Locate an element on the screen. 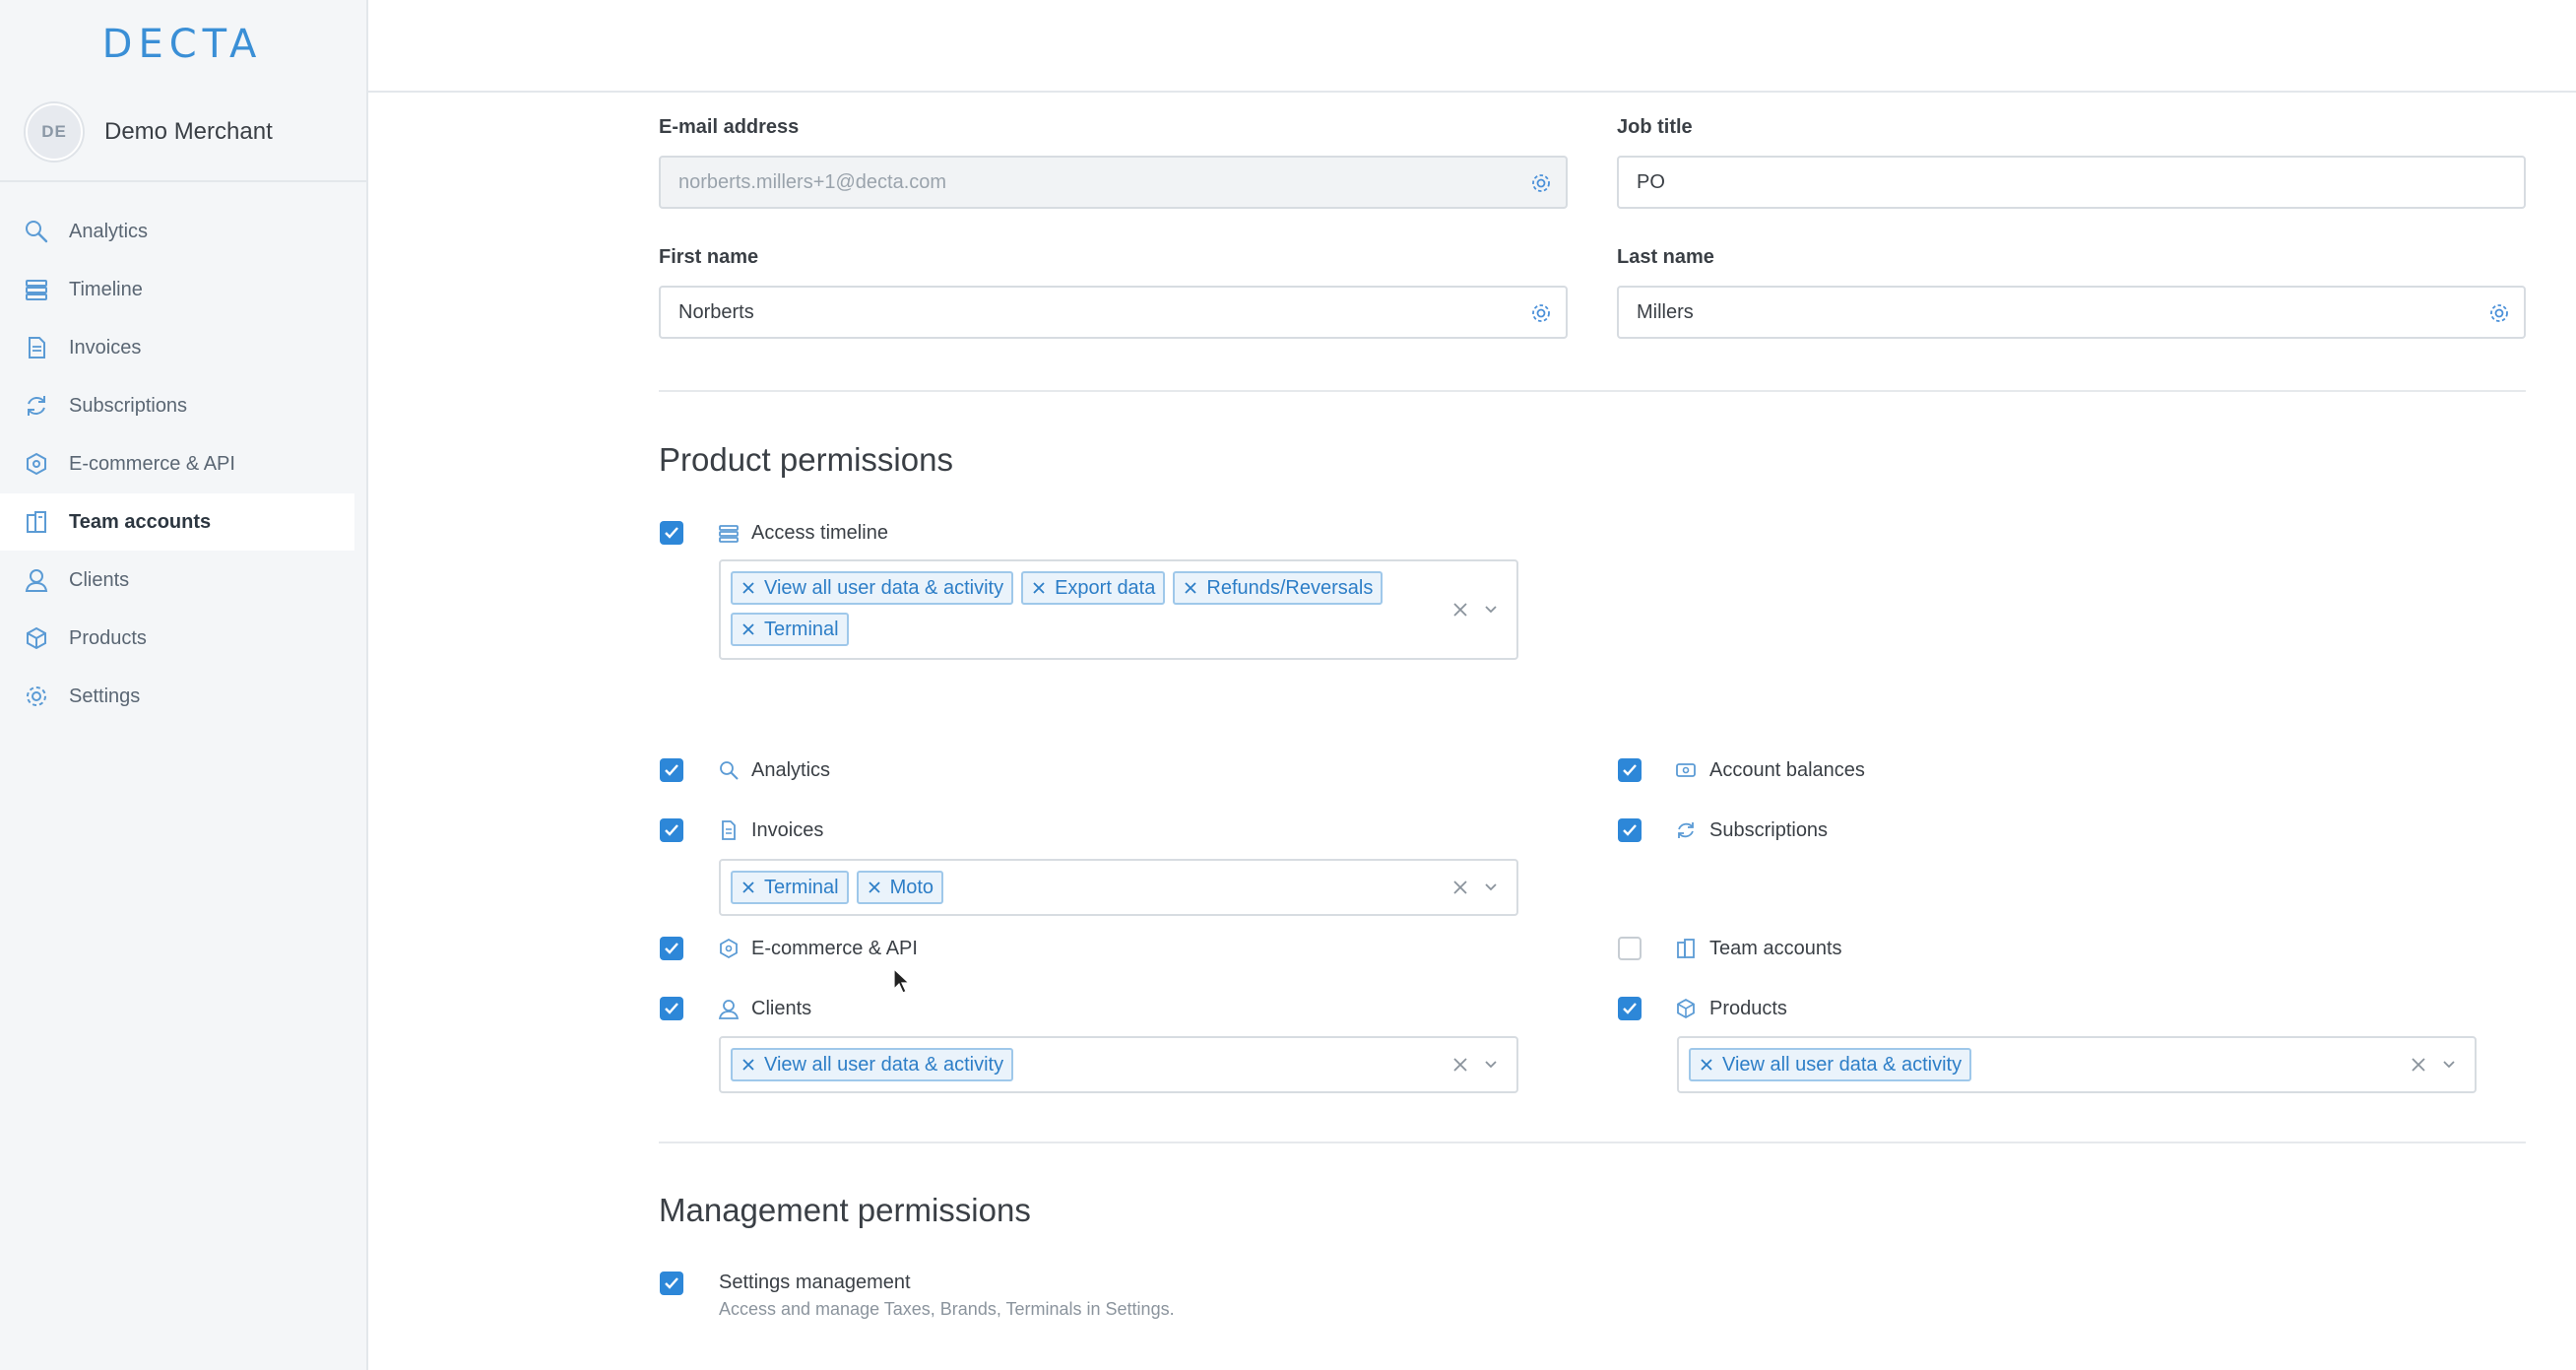  tag-list: Terminal Moto is located at coordinates (1084, 887).